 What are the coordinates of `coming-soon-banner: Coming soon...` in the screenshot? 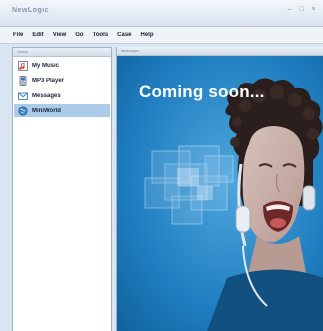 It's located at (202, 91).